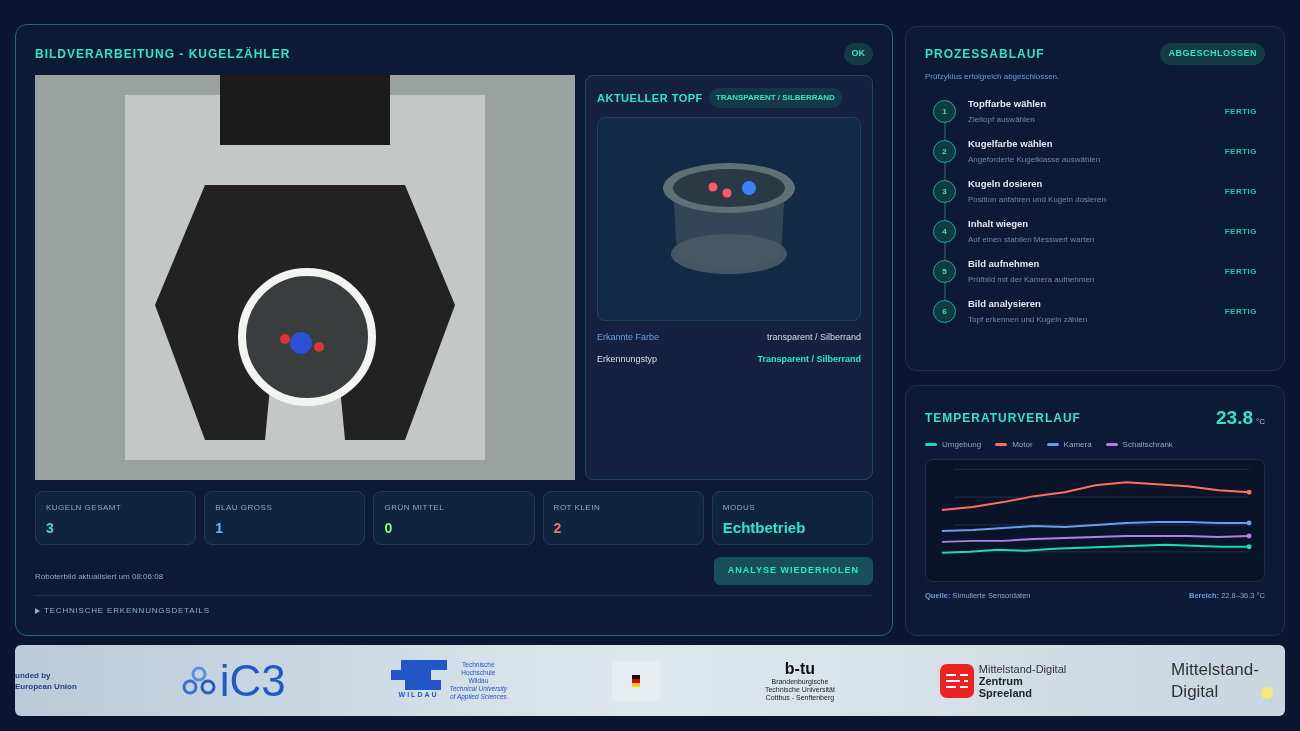 This screenshot has width=1300, height=731. What do you see at coordinates (219, 528) in the screenshot?
I see `stat-value: 1` at bounding box center [219, 528].